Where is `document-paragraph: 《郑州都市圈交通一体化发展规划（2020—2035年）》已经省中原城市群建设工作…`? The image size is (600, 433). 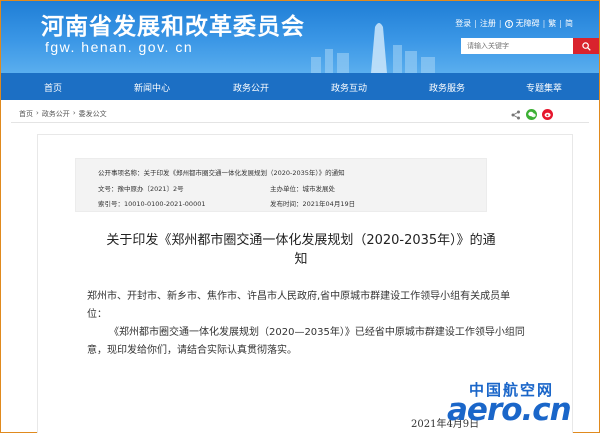
document-paragraph: 《郑州都市圈交通一体化发展规划（2020—2035年）》已经省中原城市群建设工作… is located at coordinates (306, 341).